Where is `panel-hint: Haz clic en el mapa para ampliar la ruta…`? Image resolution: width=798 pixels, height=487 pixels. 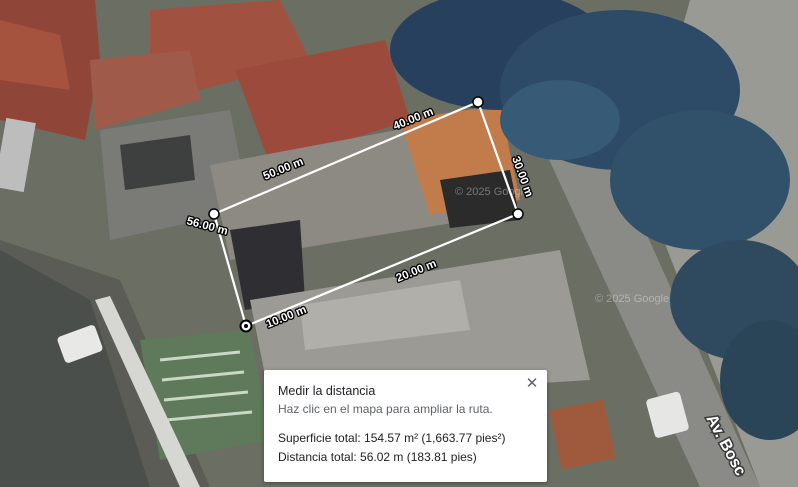 panel-hint: Haz clic en el mapa para ampliar la ruta… is located at coordinates (385, 409).